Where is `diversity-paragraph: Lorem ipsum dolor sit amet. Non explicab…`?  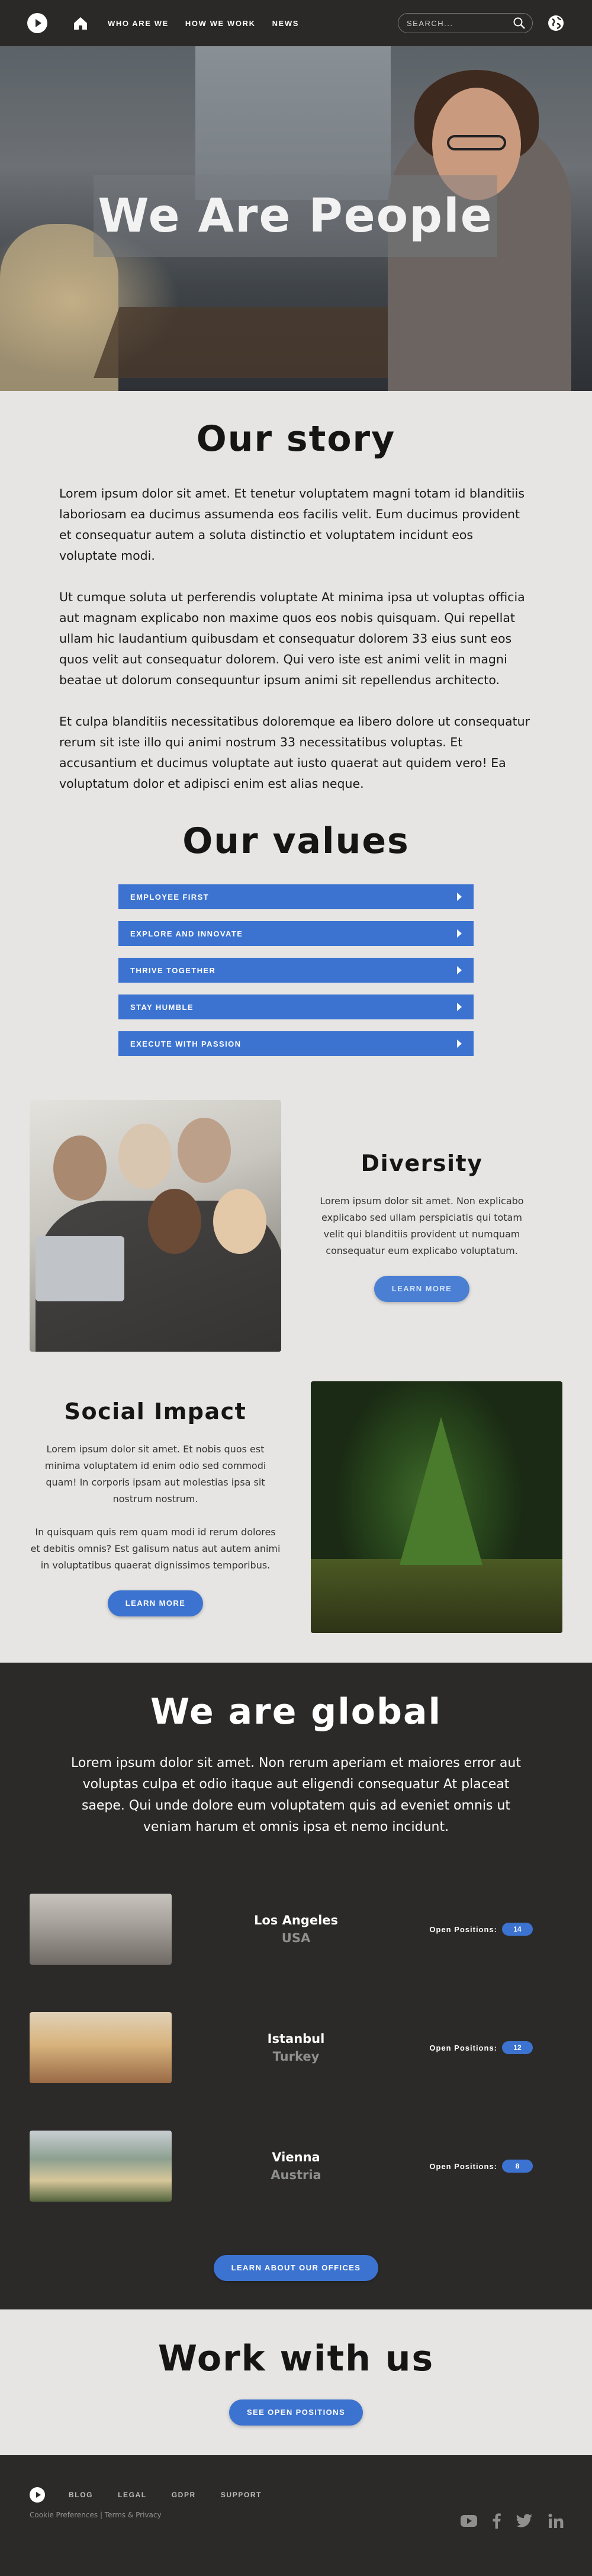
diversity-paragraph: Lorem ipsum dolor sit amet. Non explicab… is located at coordinates (422, 1226).